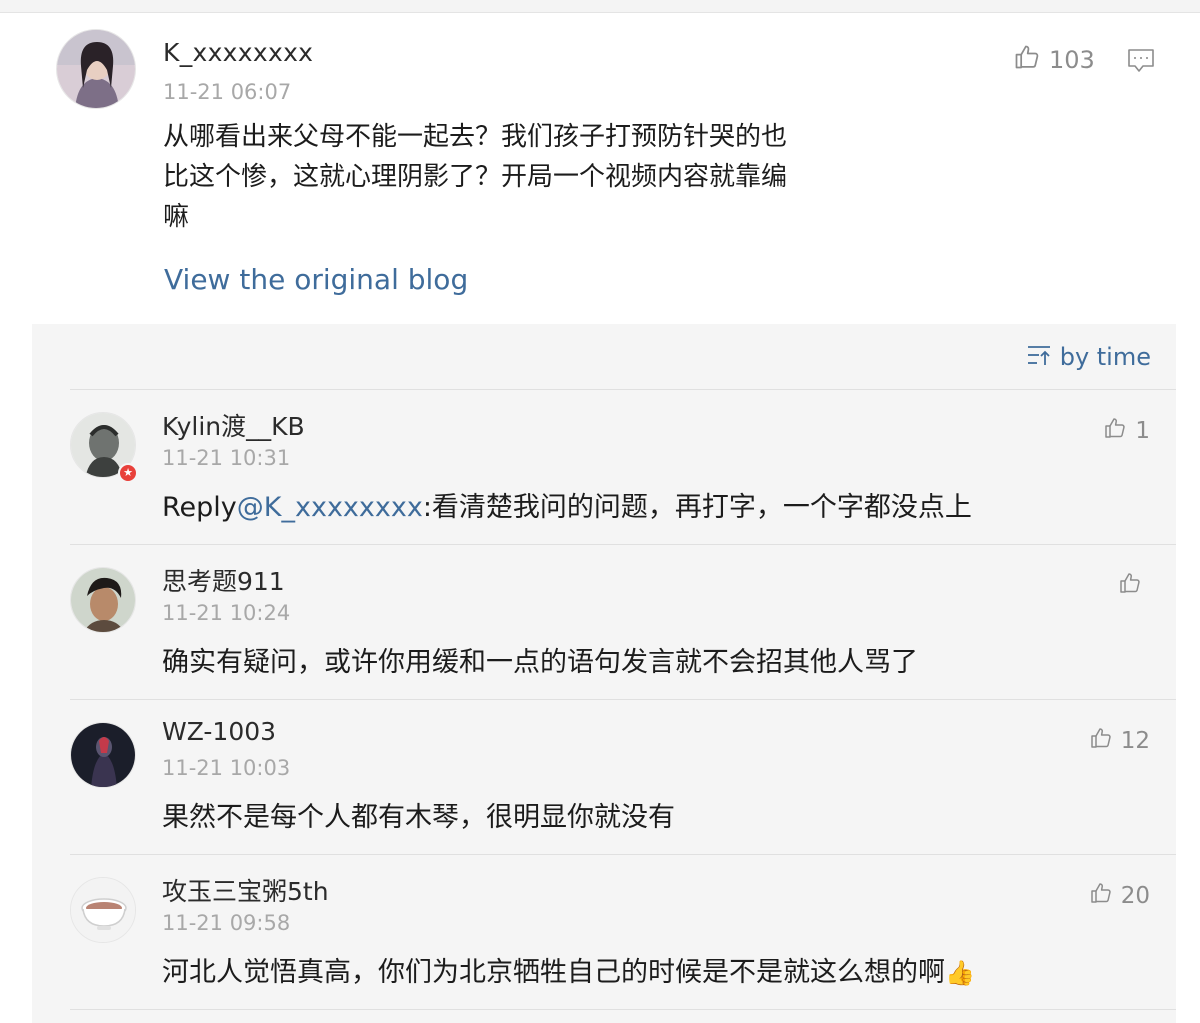  I want to click on comment-line: 从哪看出来父母不能一起去？我们孩子打预防针哭的也, so click(475, 137).